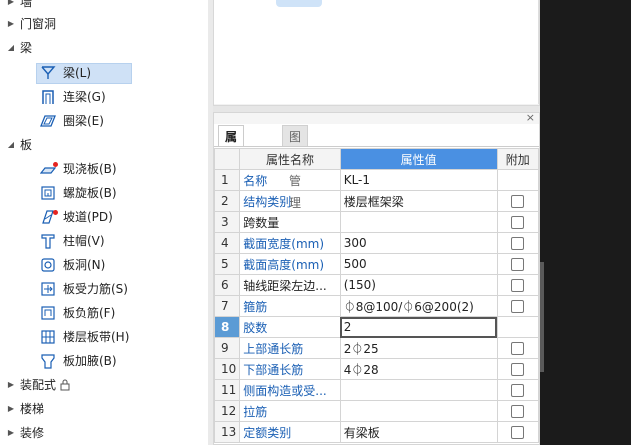 This screenshot has width=631, height=445. I want to click on tree-item-stairs: ▶ 楼梯, so click(100, 409).